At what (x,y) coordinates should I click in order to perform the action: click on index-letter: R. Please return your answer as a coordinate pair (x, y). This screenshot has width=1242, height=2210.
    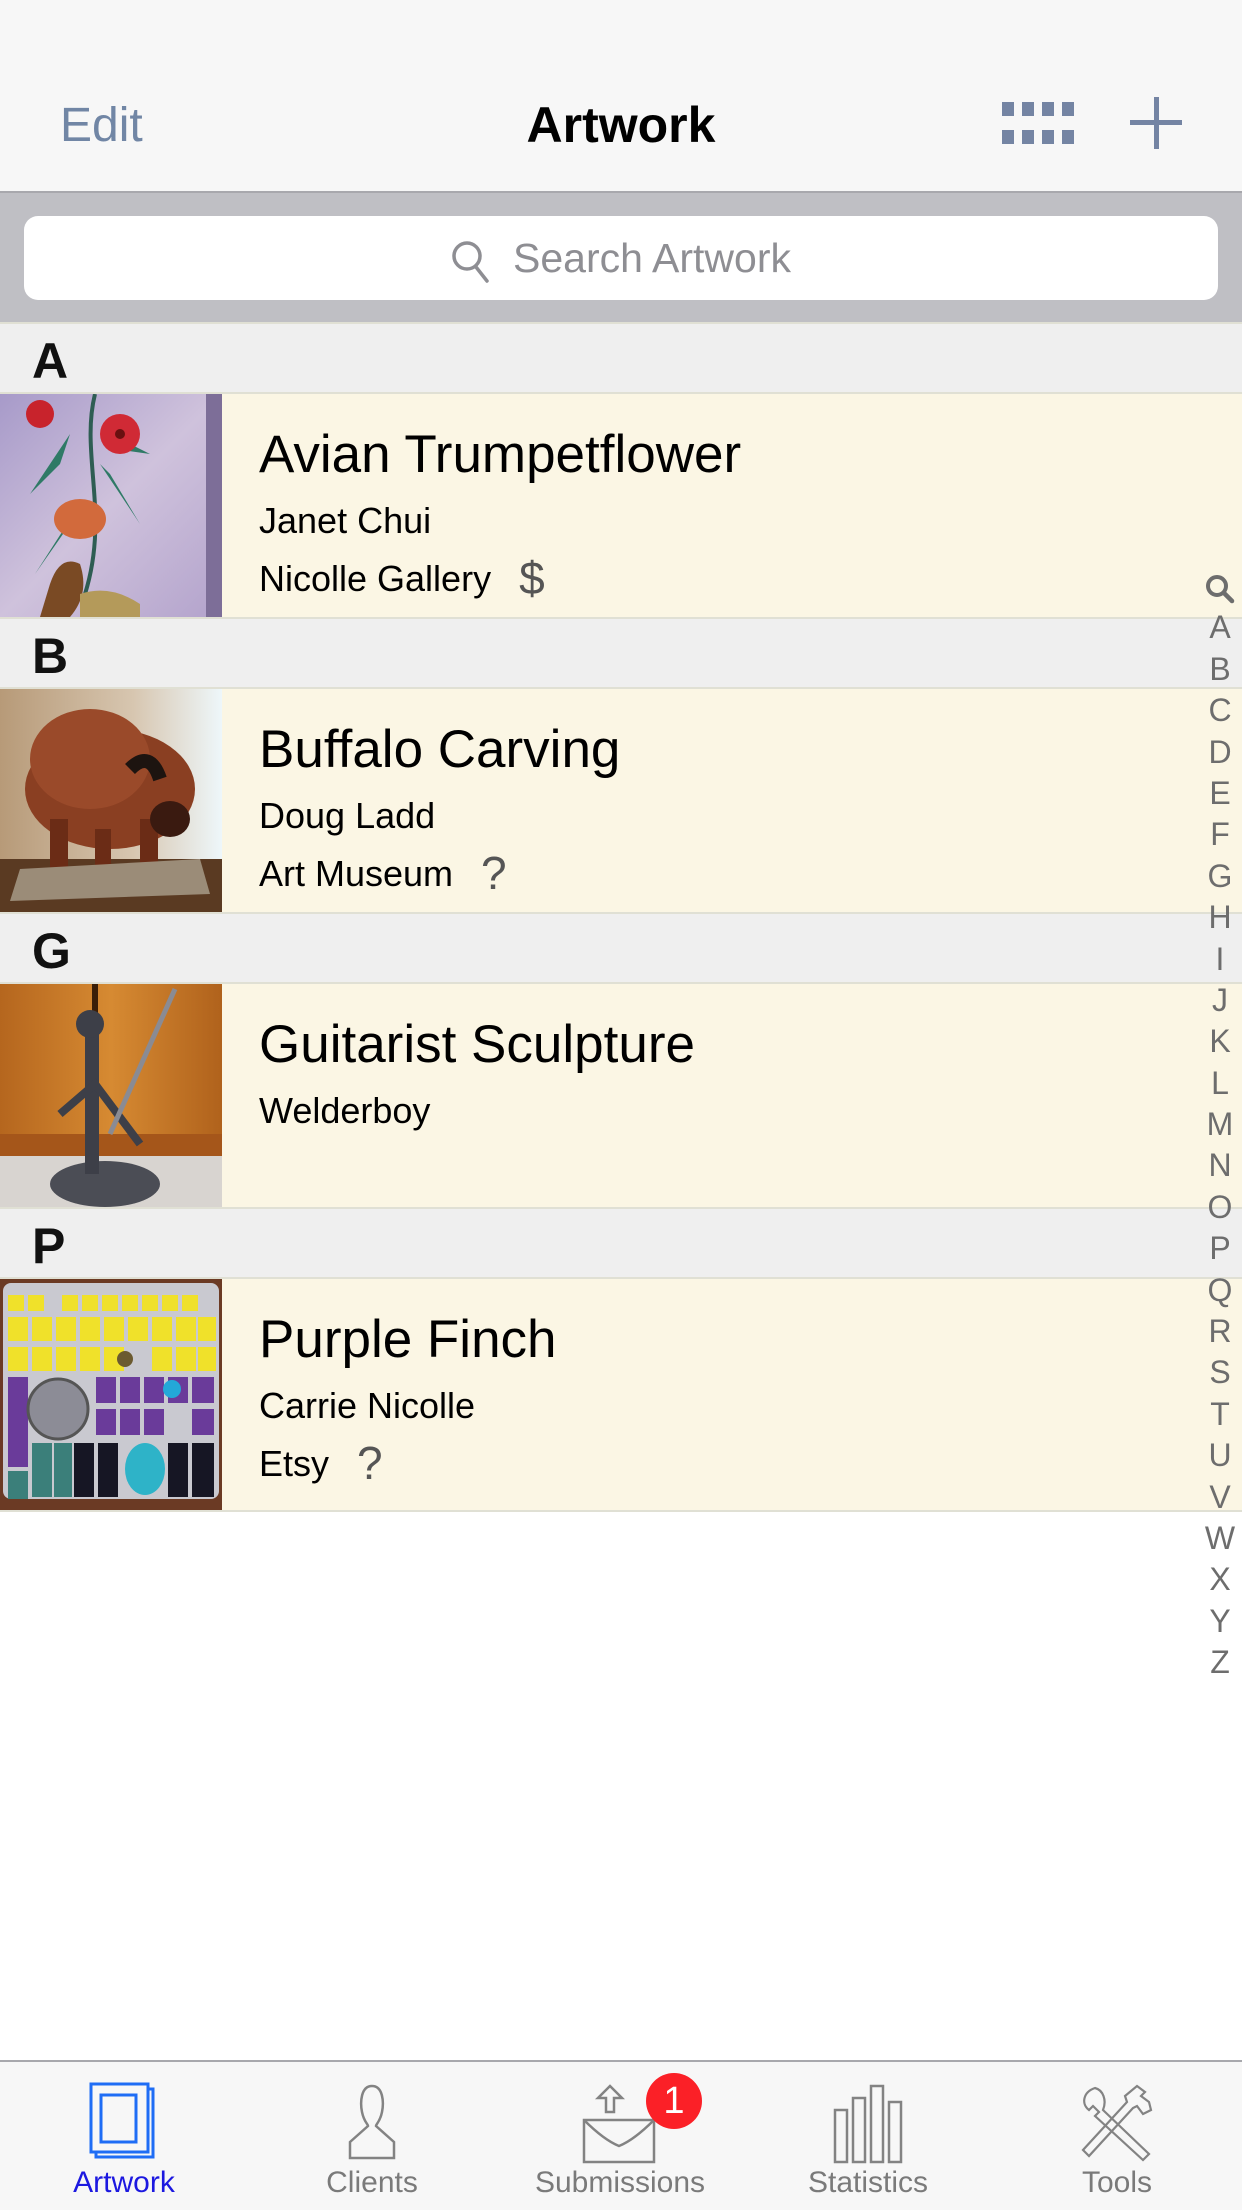
    Looking at the image, I should click on (1219, 1331).